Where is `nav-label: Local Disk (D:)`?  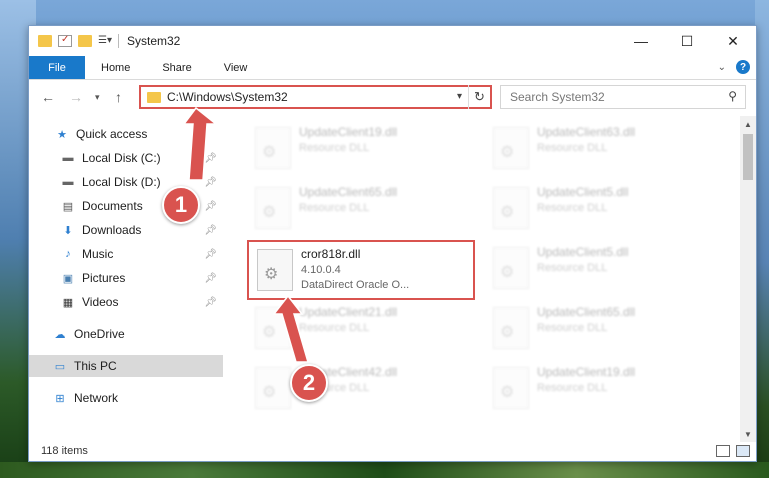
nav-label: Local Disk (D:) is located at coordinates (121, 182).